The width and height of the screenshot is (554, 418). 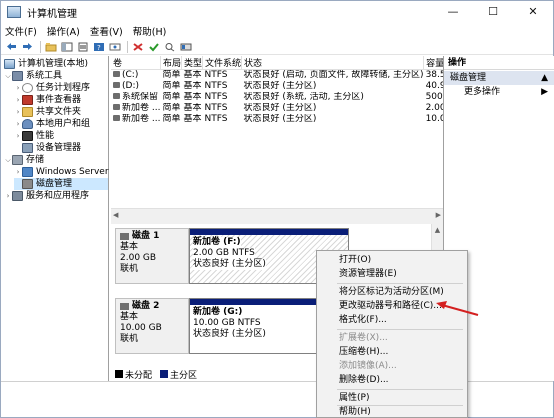 I want to click on annotation-arrow, so click(x=457, y=308).